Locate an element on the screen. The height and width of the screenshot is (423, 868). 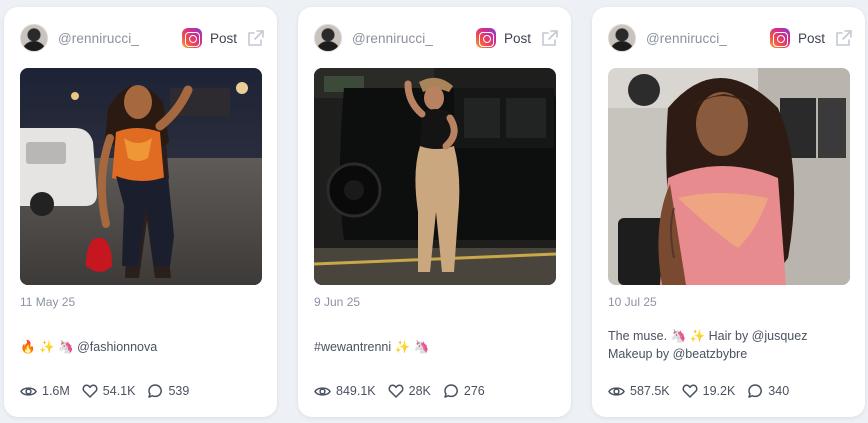
views-stat: 1.6M is located at coordinates (45, 391).